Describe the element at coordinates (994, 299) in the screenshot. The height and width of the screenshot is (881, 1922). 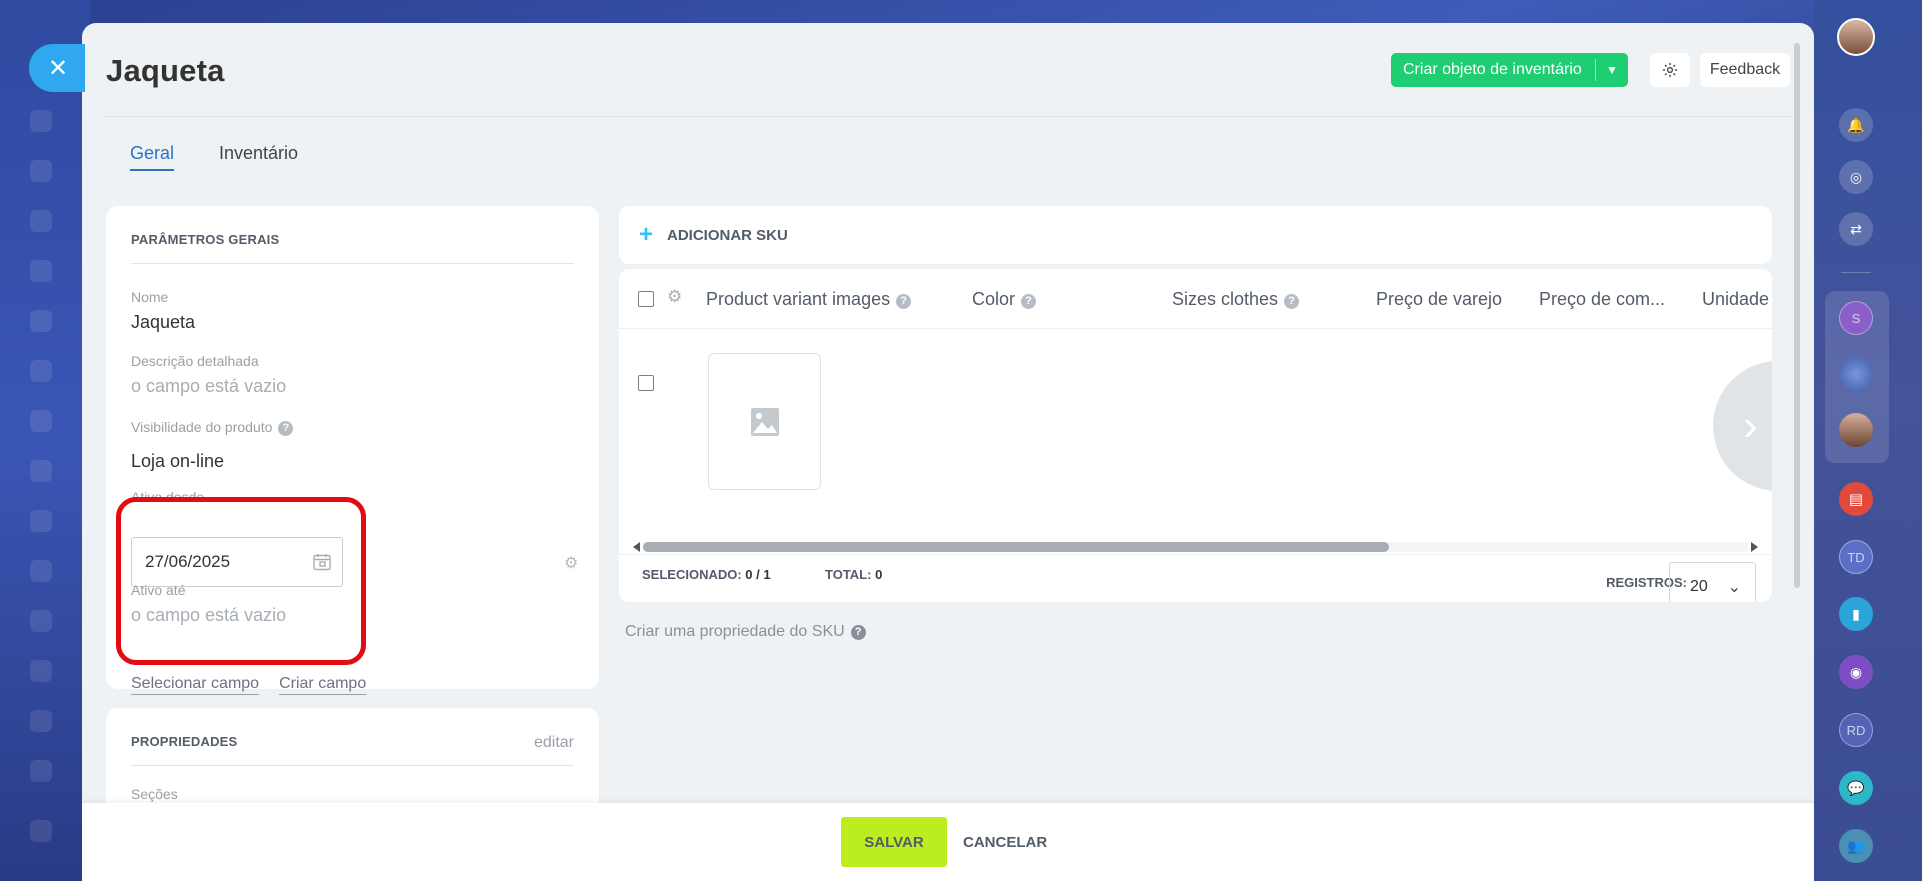
I see `column-header-label: Color` at that location.